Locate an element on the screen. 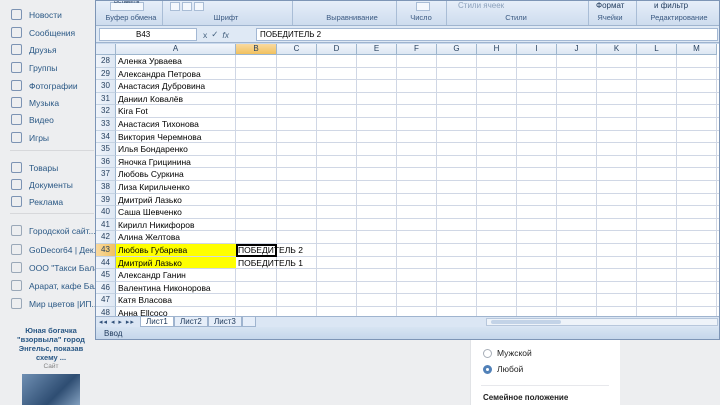 The height and width of the screenshot is (405, 720). radio-any: Любой is located at coordinates (503, 369).